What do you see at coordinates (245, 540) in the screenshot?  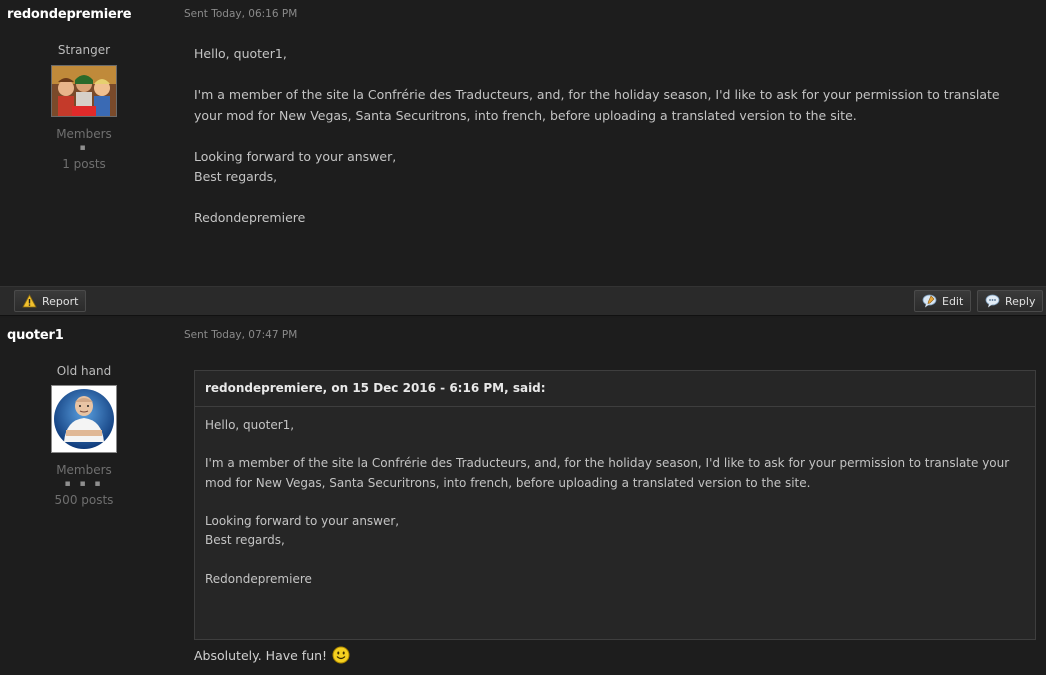 I see `quote-paragraph: Best regards,` at bounding box center [245, 540].